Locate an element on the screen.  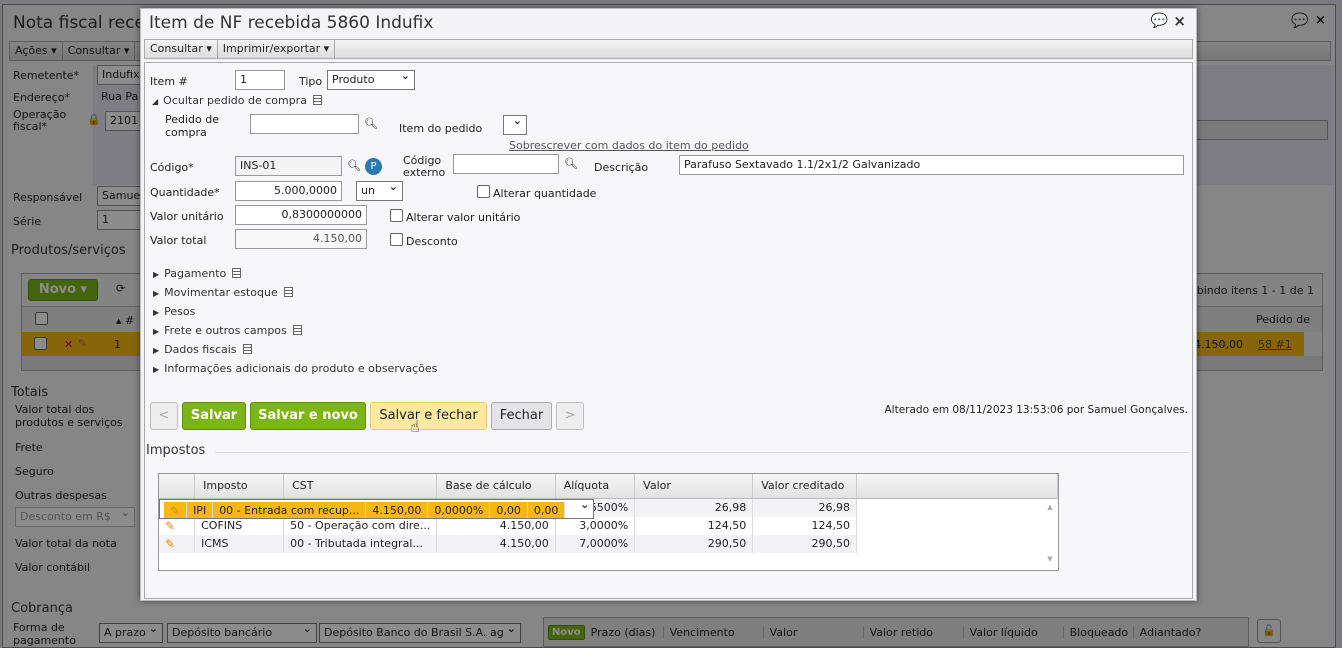
bg-close-icon: × is located at coordinates (1320, 20).